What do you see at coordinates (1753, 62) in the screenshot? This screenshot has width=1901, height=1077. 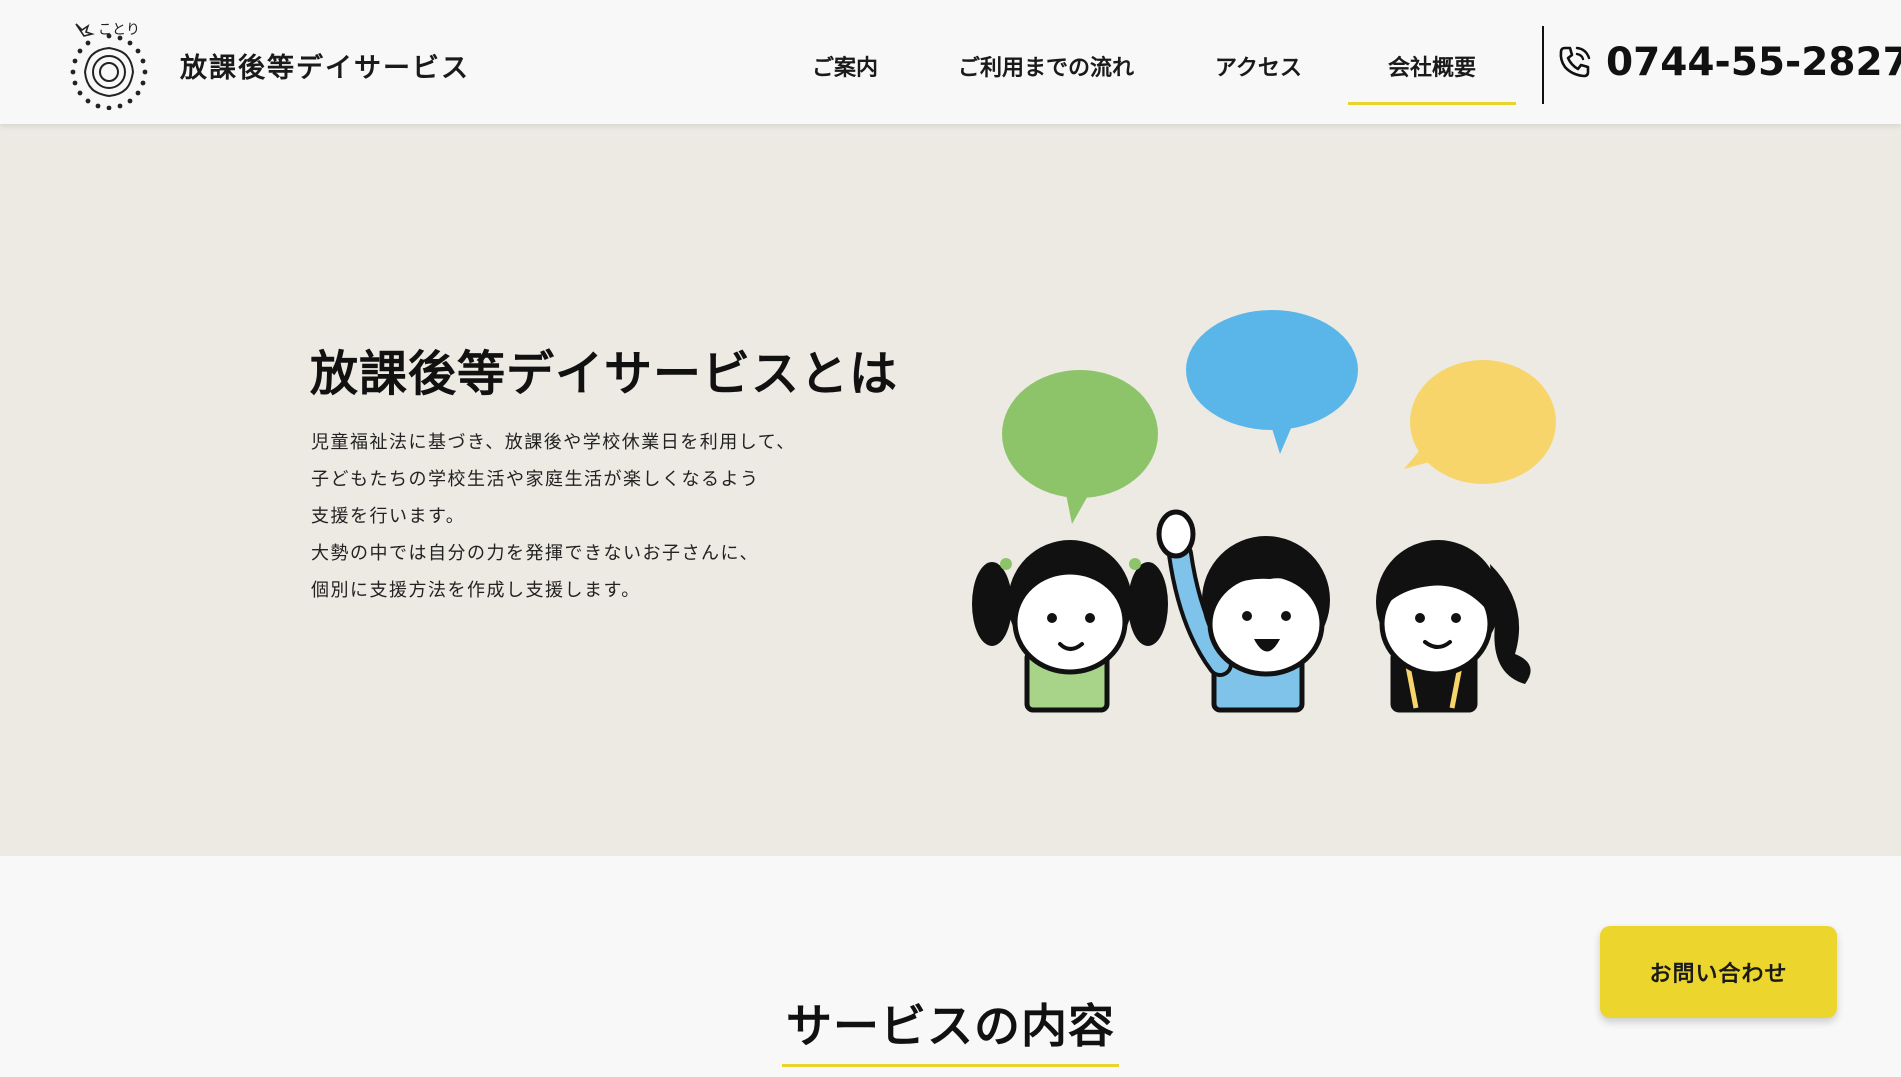 I see `phone-number: 0744-55-2827` at bounding box center [1753, 62].